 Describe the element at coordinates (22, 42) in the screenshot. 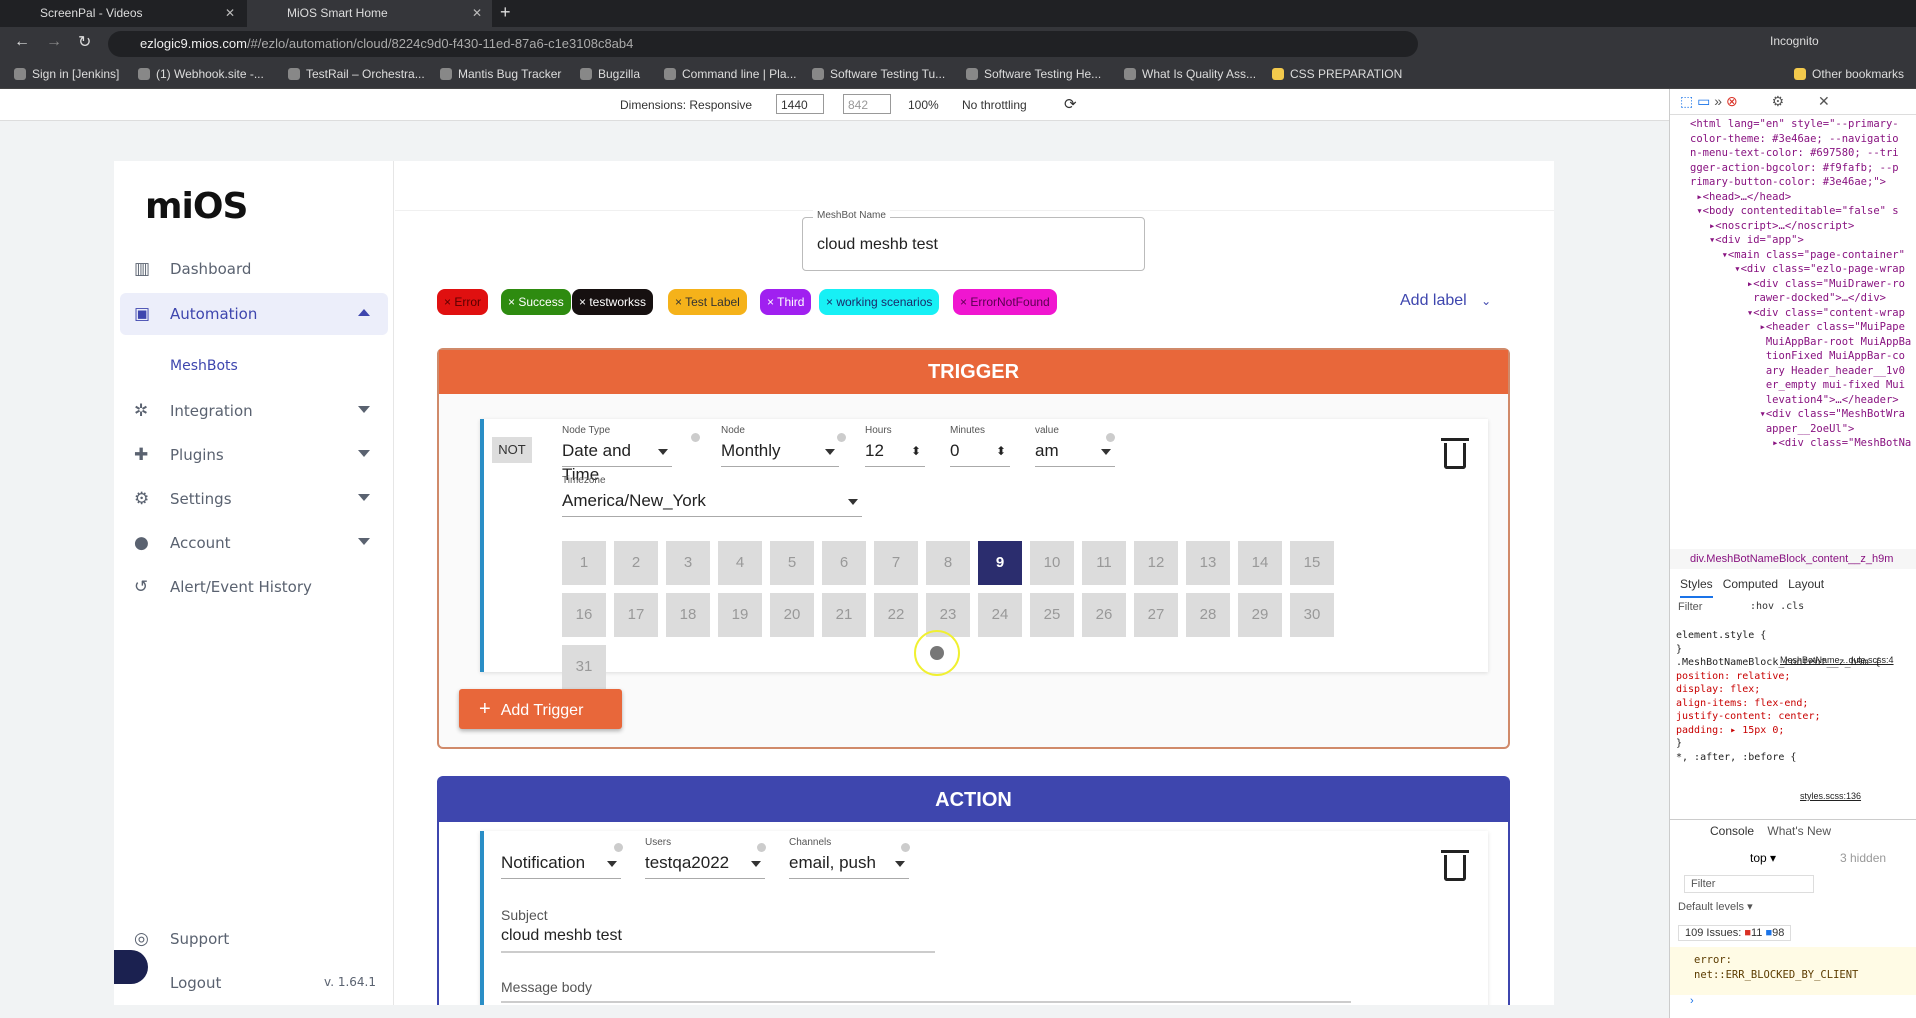

I see `back-icon: ←` at that location.